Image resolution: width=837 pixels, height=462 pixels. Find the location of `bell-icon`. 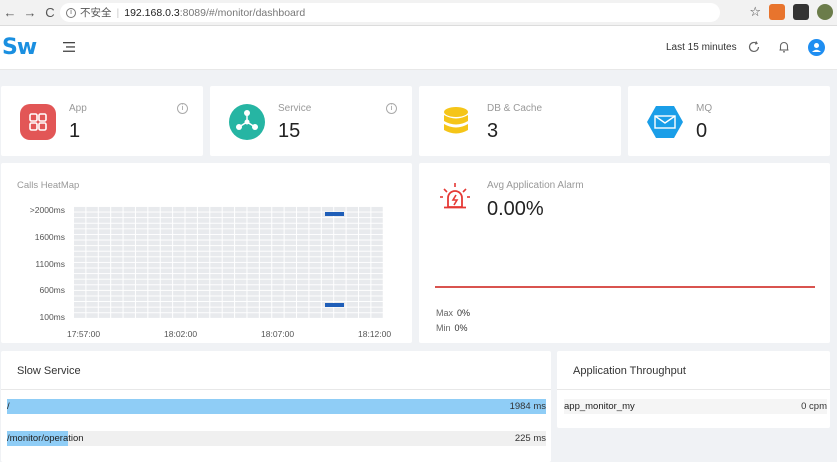

bell-icon is located at coordinates (784, 47).